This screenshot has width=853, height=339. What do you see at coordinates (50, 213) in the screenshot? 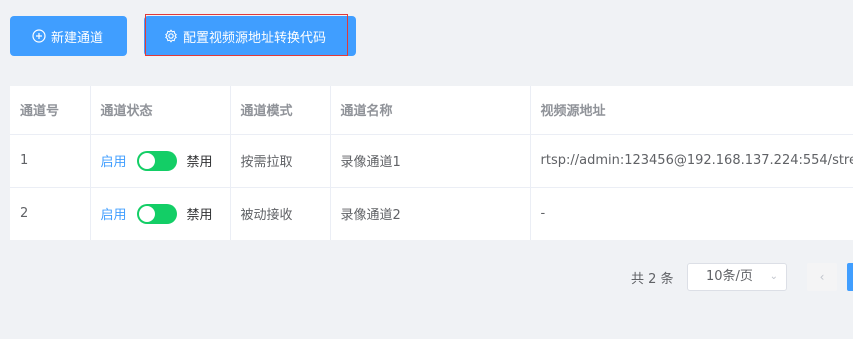
I see `cell-id: 2` at bounding box center [50, 213].